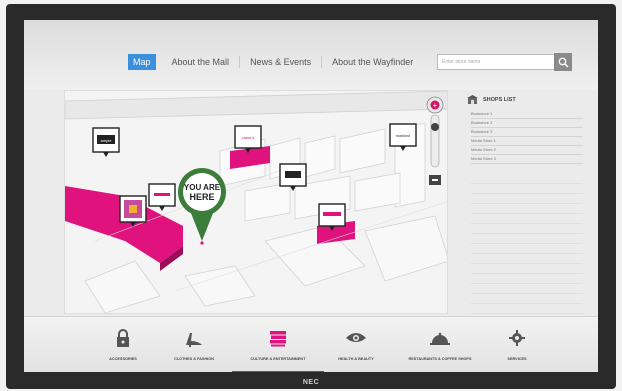 This screenshot has height=391, width=622. Describe the element at coordinates (202, 187) in the screenshot. I see `you-are-here-line1: YOU ARE` at that location.